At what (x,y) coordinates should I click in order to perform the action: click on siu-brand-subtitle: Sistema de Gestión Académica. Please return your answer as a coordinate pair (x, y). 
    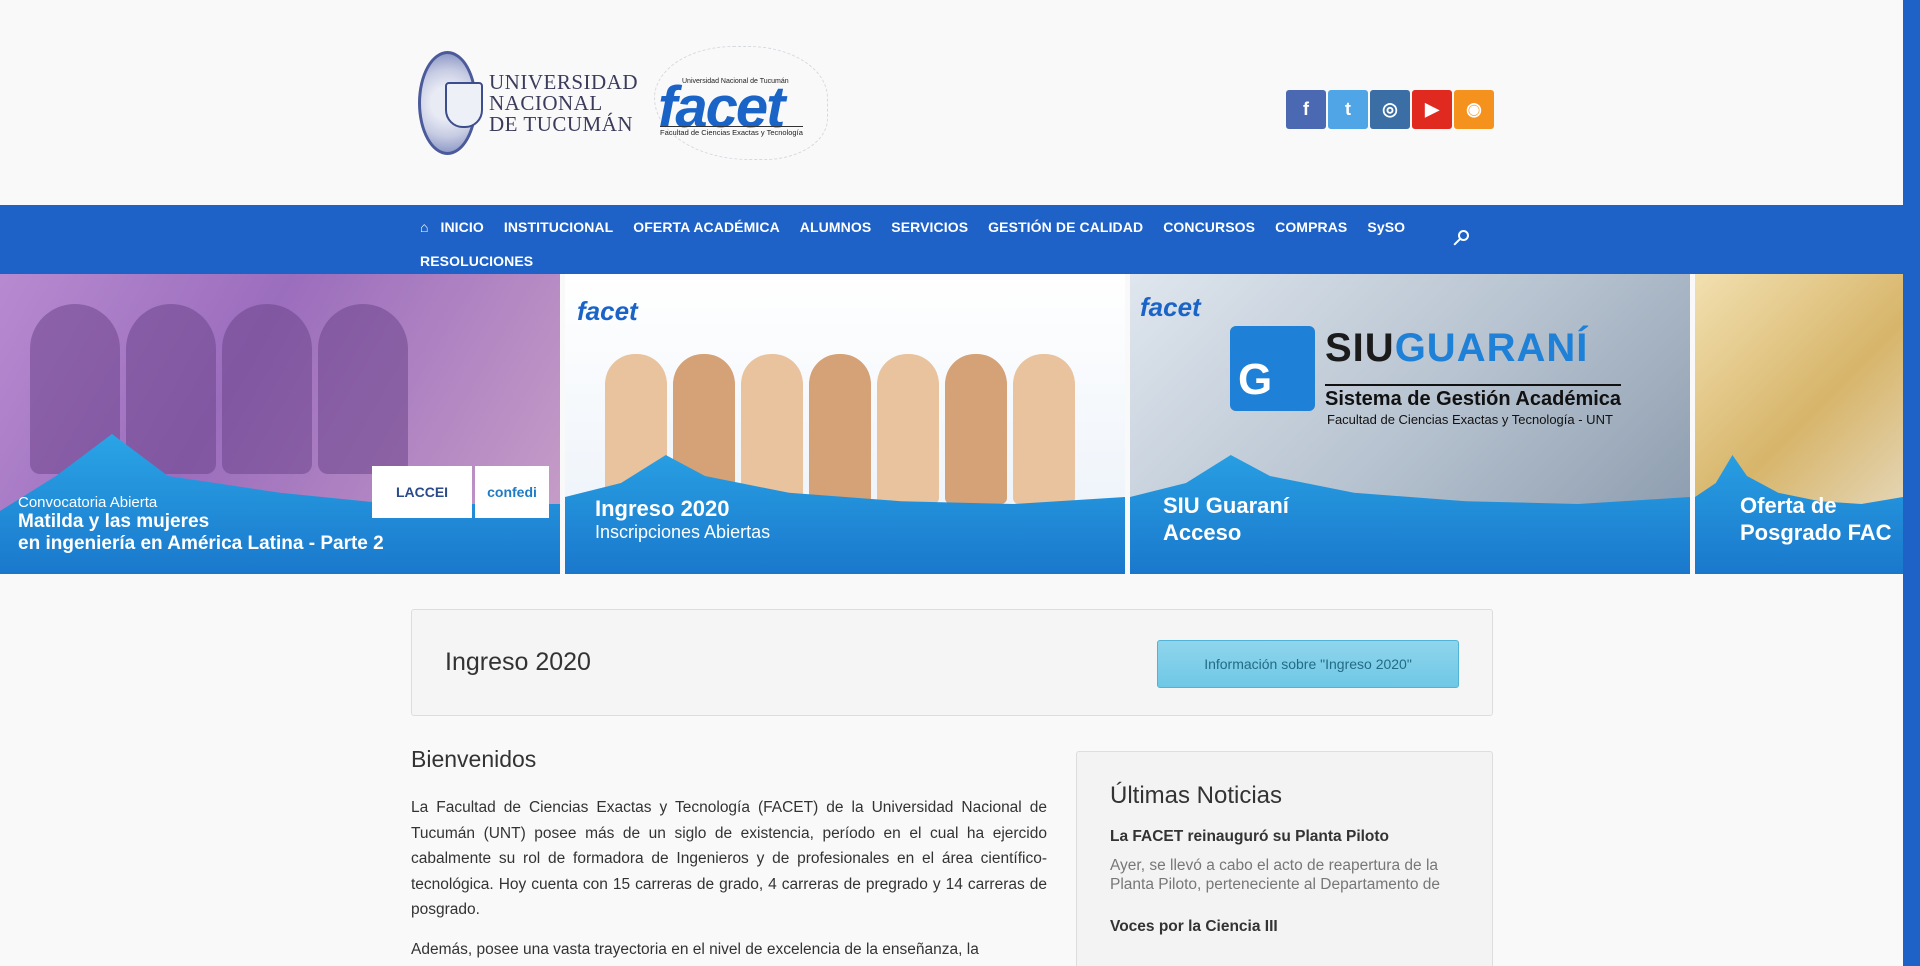
    Looking at the image, I should click on (1473, 397).